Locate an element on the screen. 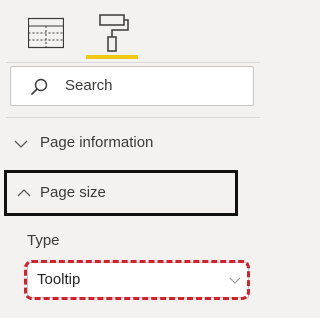 The image size is (320, 318). search-icon is located at coordinates (39, 87).